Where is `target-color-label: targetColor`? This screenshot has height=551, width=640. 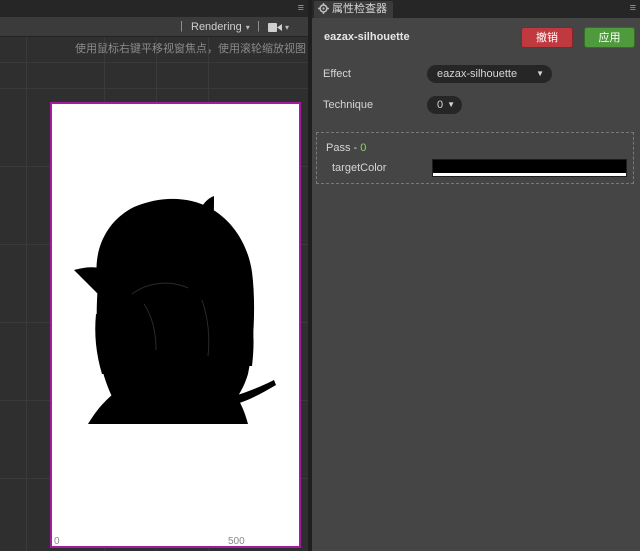 target-color-label: targetColor is located at coordinates (359, 168).